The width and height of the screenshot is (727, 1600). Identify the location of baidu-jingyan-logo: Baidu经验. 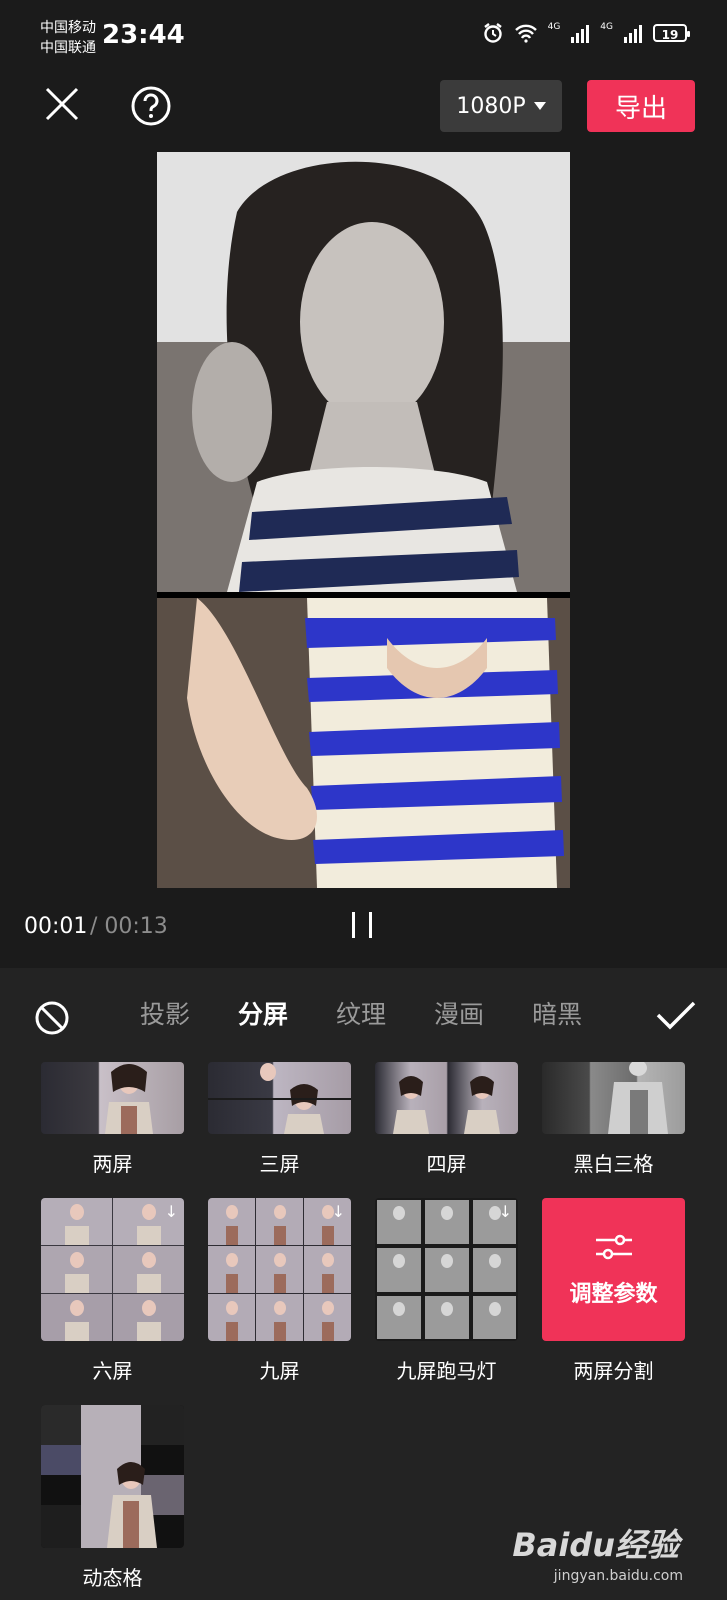
(595, 1545).